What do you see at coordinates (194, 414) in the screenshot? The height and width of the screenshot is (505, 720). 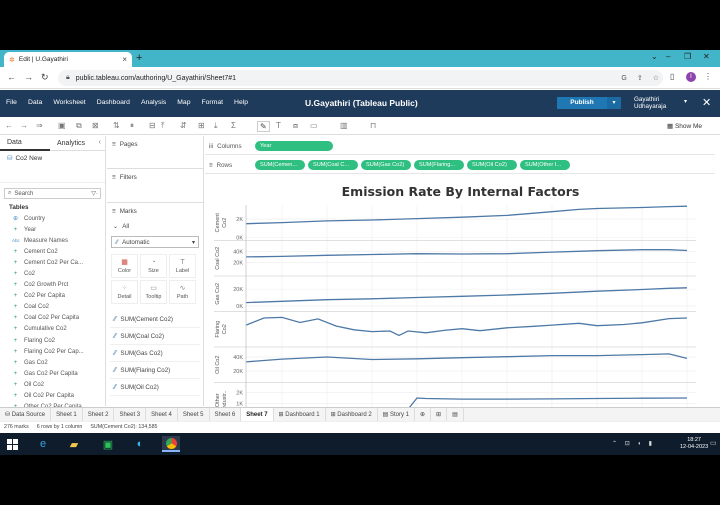 I see `sheet-tab: Sheet 5` at bounding box center [194, 414].